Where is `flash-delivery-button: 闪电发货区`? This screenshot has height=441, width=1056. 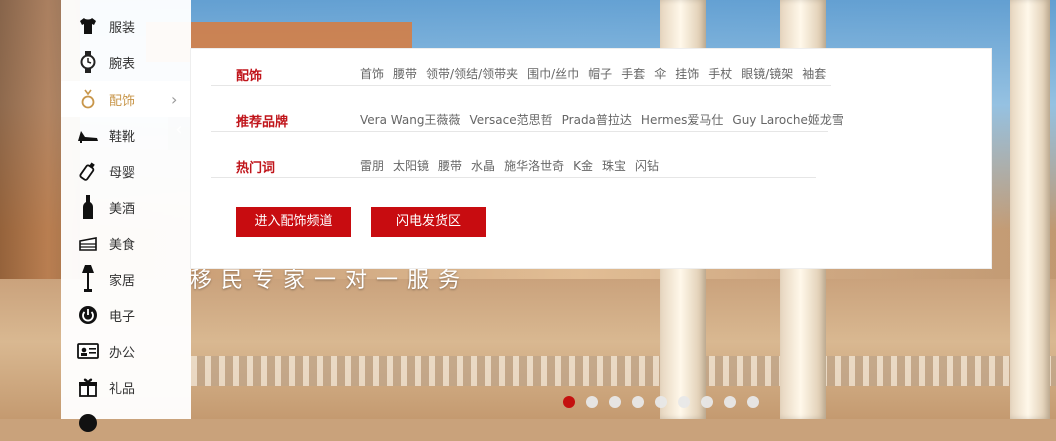 flash-delivery-button: 闪电发货区 is located at coordinates (428, 222).